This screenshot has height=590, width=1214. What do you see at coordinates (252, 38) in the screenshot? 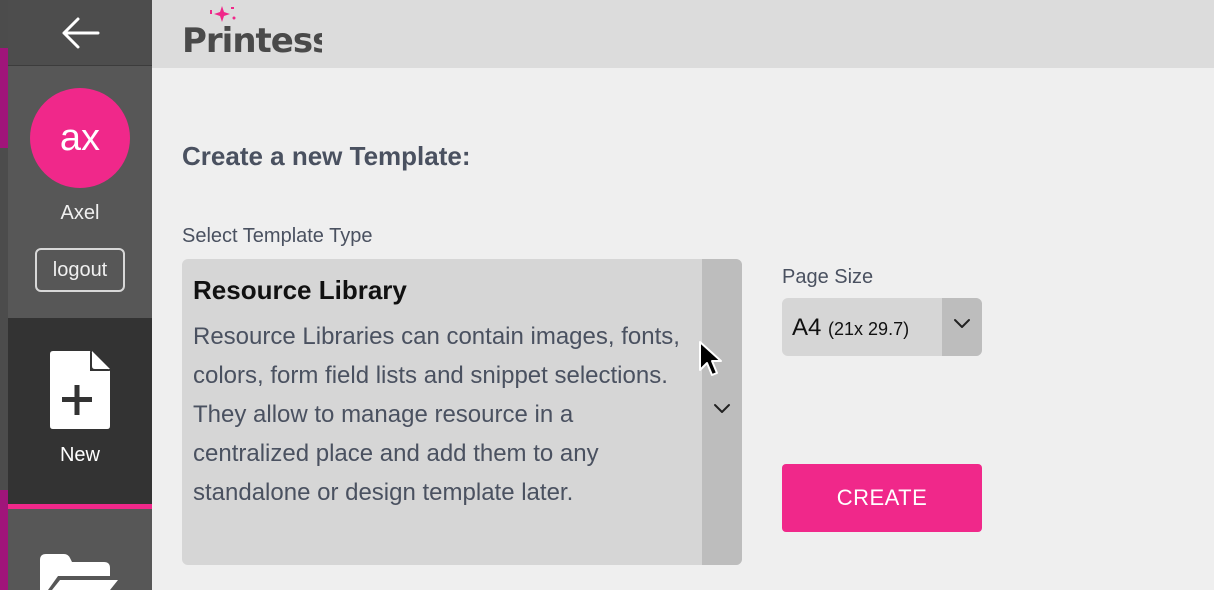
I see `logo-wordmark: Printess` at bounding box center [252, 38].